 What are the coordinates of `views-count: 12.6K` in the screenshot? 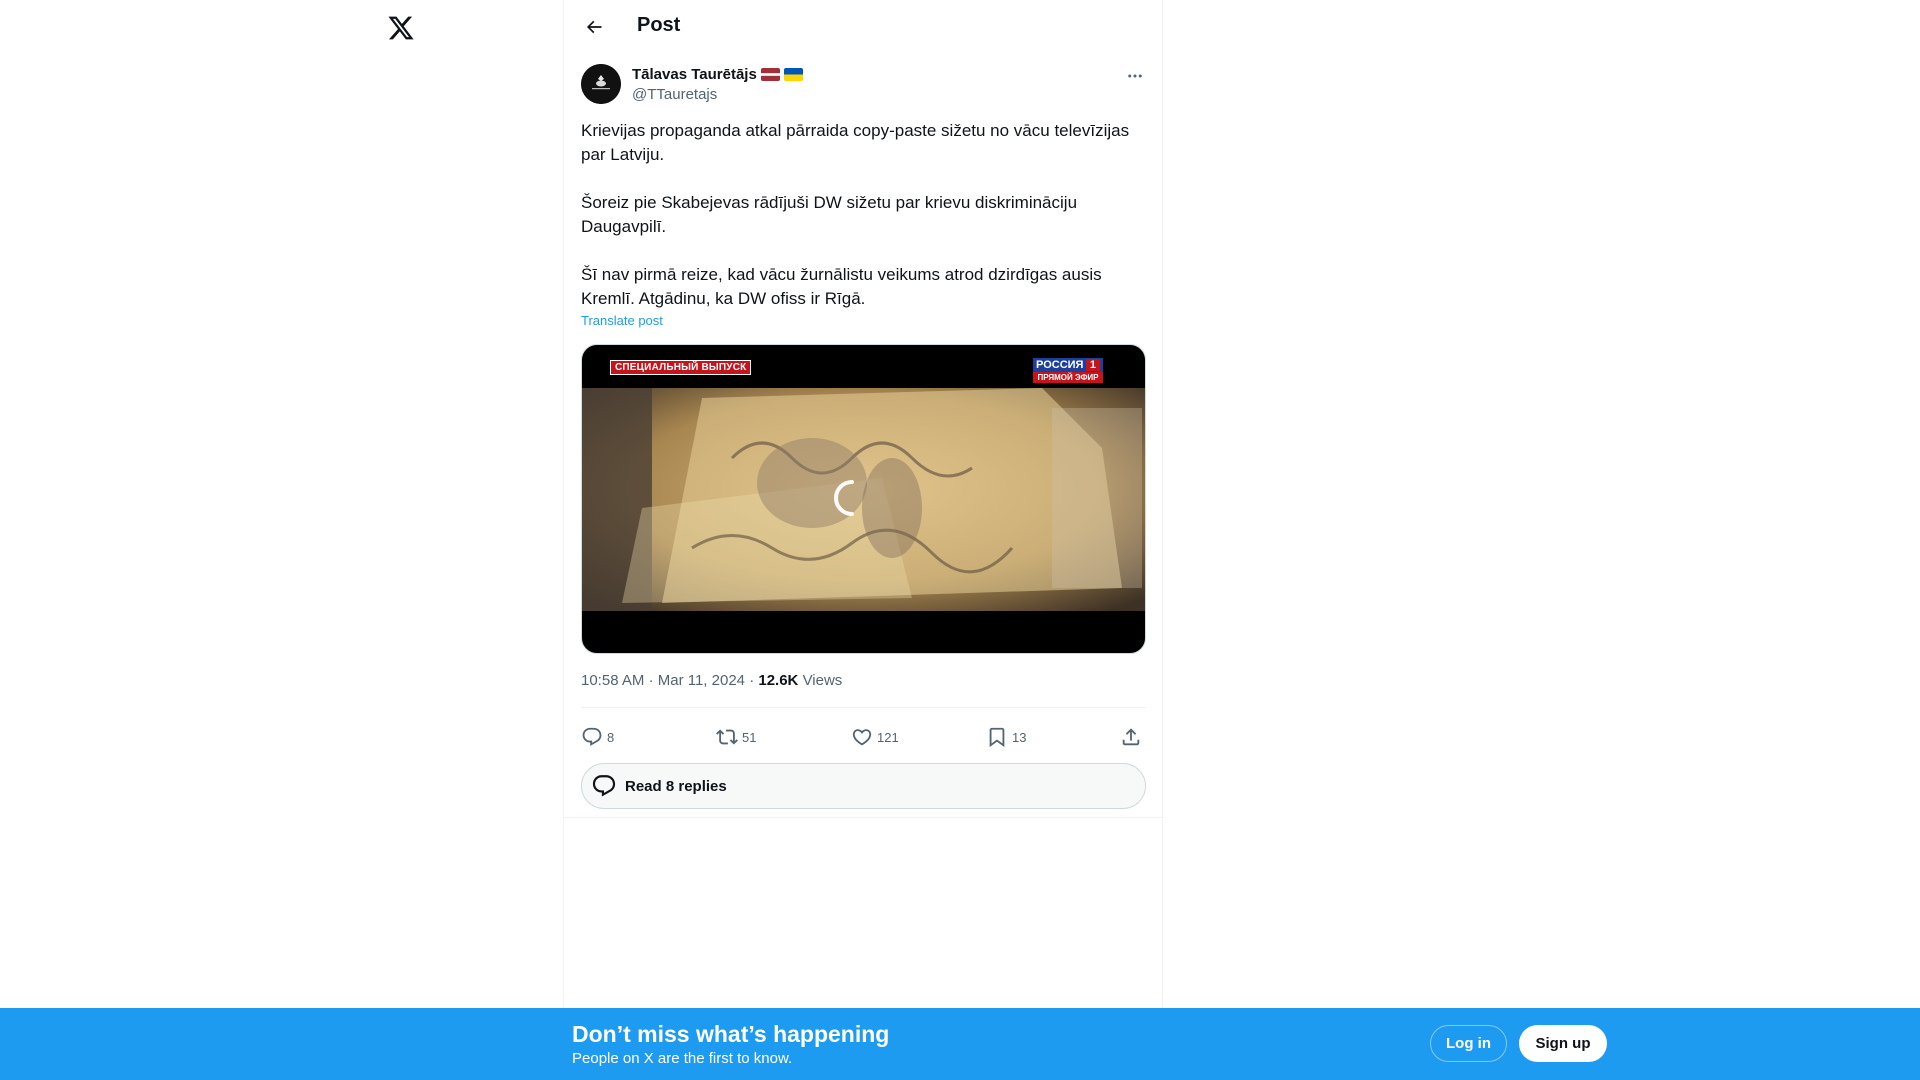 It's located at (778, 680).